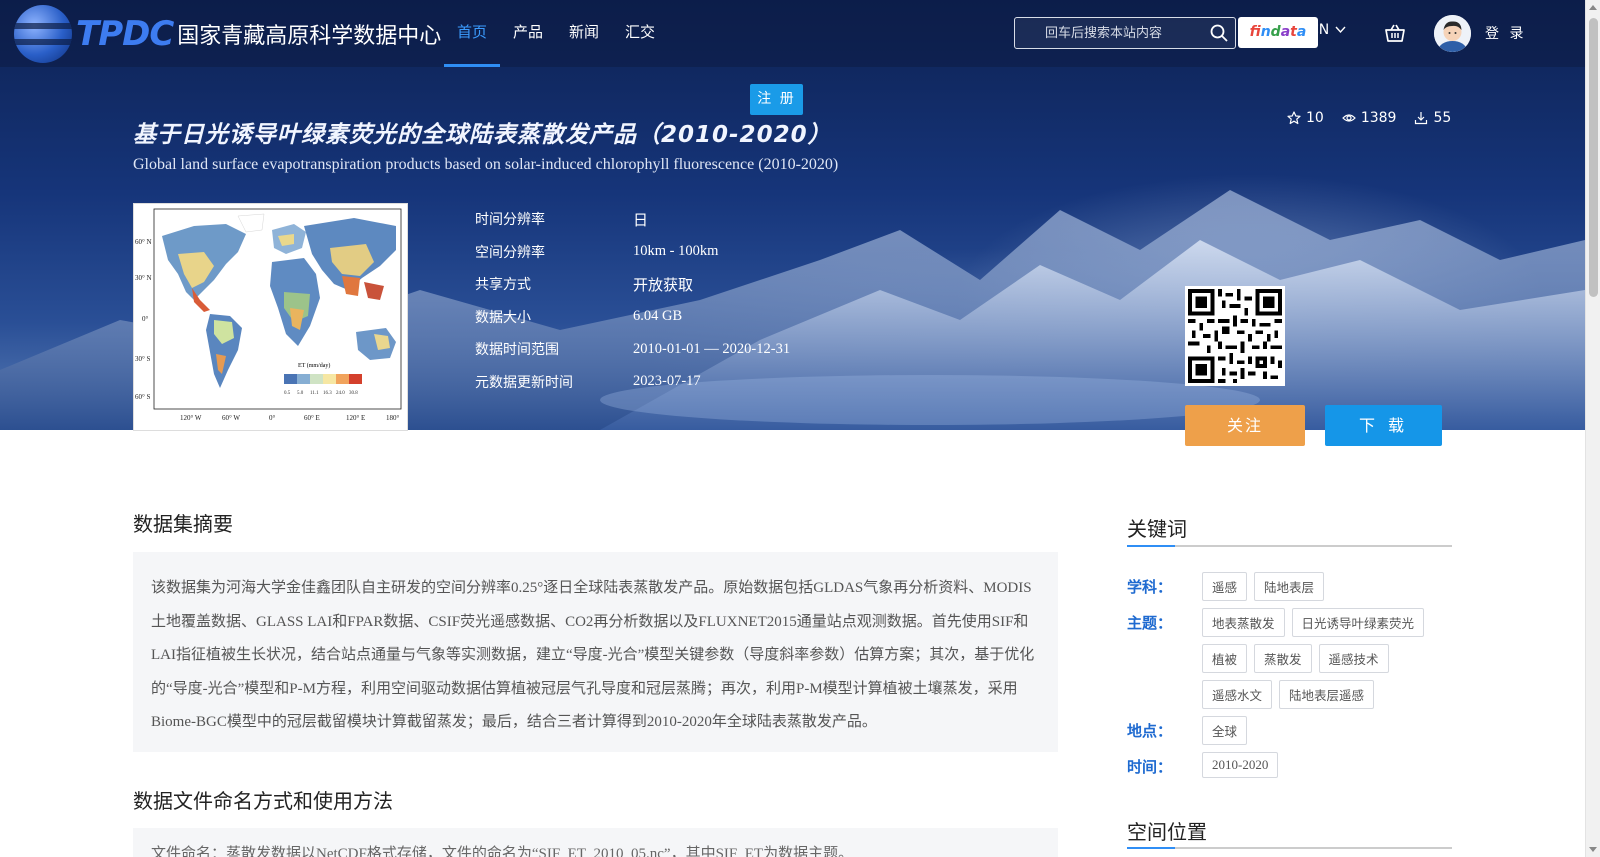 This screenshot has width=1600, height=857. Describe the element at coordinates (658, 316) in the screenshot. I see `meta-value: 6.04 GB` at that location.